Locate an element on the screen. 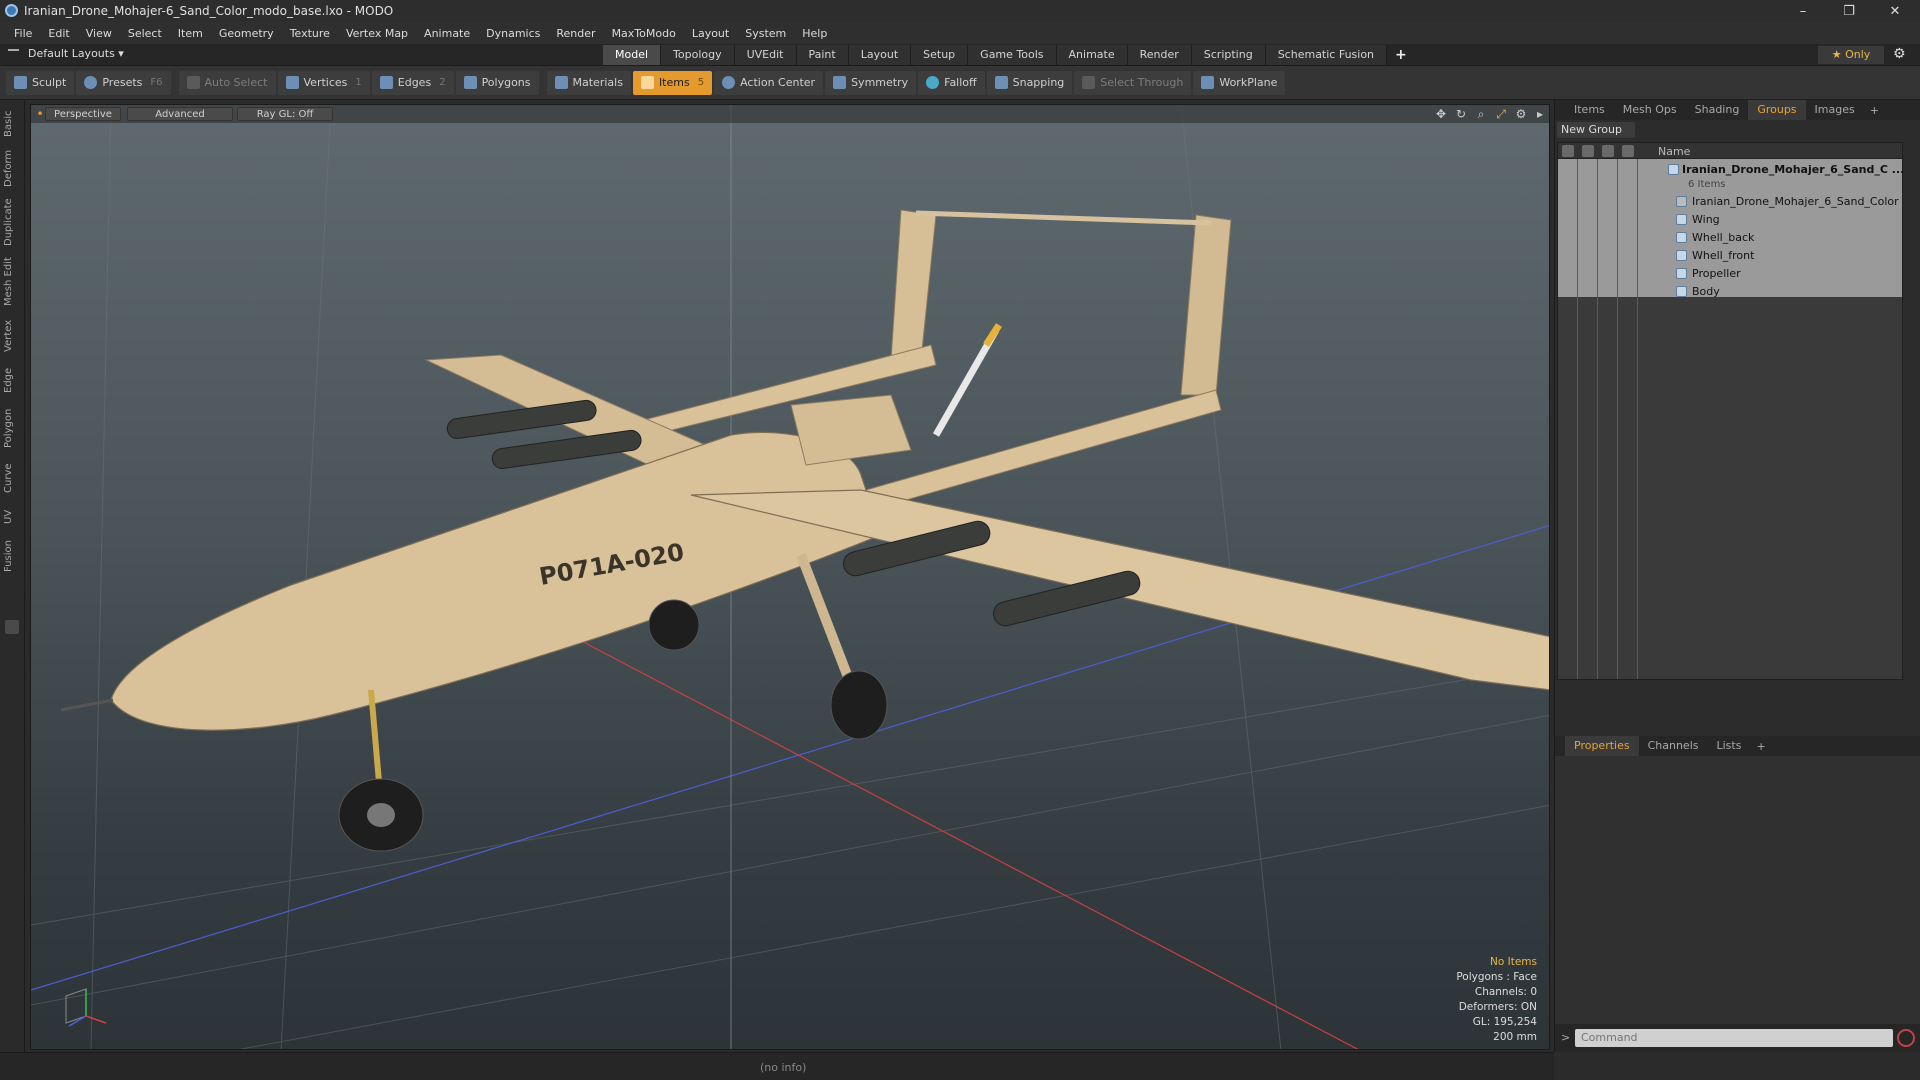  lock-icon is located at coordinates (1608, 151).